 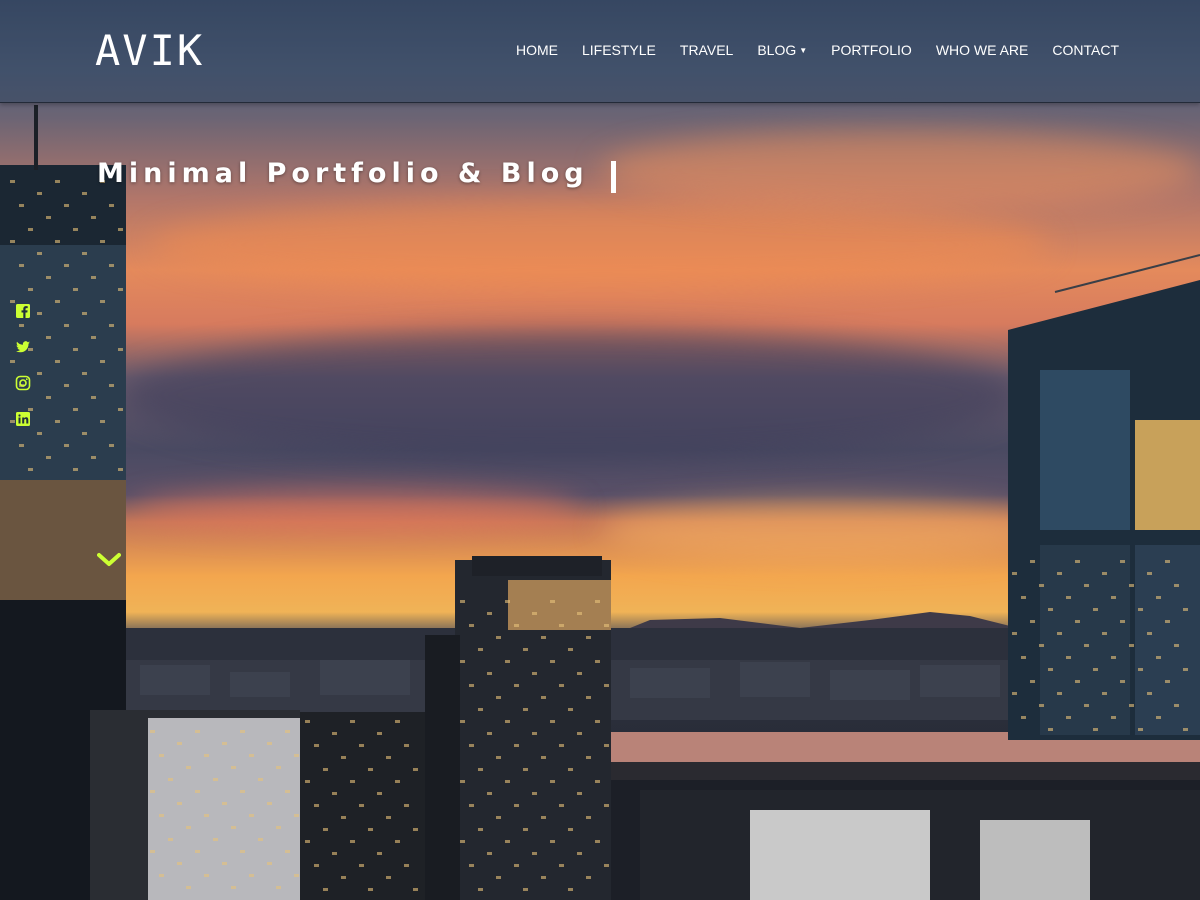 What do you see at coordinates (23, 419) in the screenshot?
I see `linkedin-icon` at bounding box center [23, 419].